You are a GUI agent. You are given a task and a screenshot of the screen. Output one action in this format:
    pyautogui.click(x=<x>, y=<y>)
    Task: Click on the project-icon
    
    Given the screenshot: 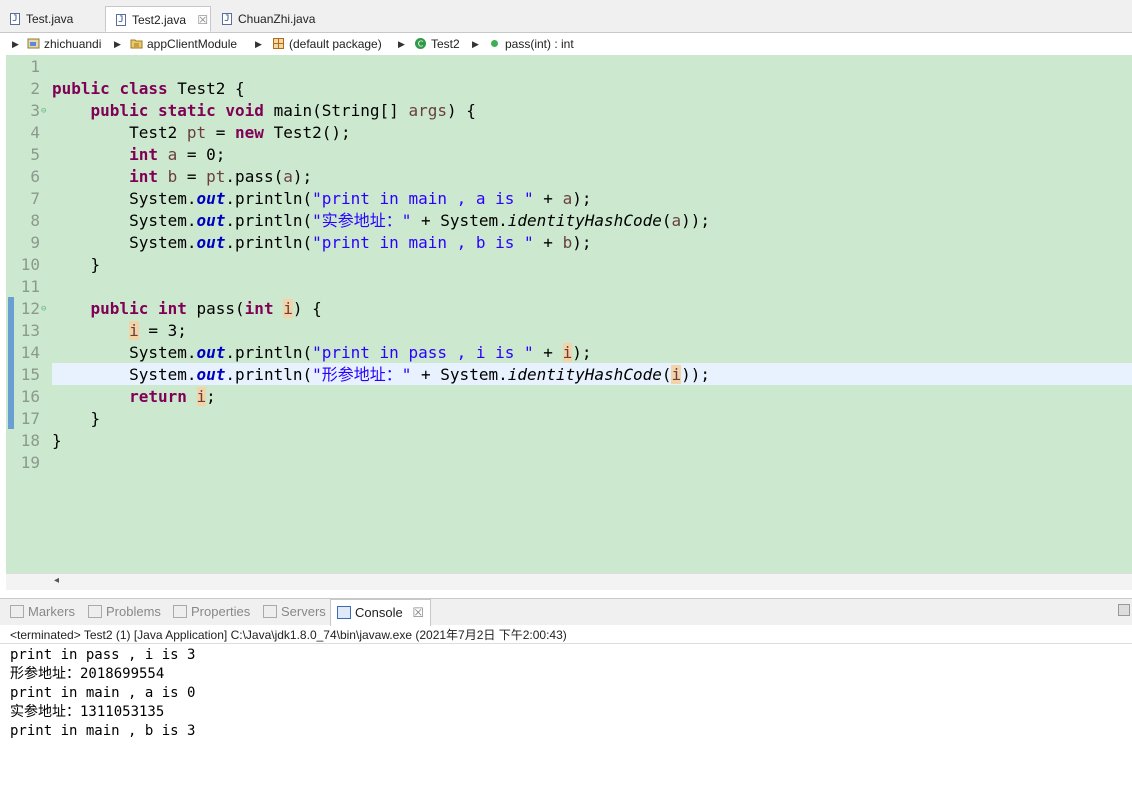 What is the action you would take?
    pyautogui.click(x=33, y=43)
    